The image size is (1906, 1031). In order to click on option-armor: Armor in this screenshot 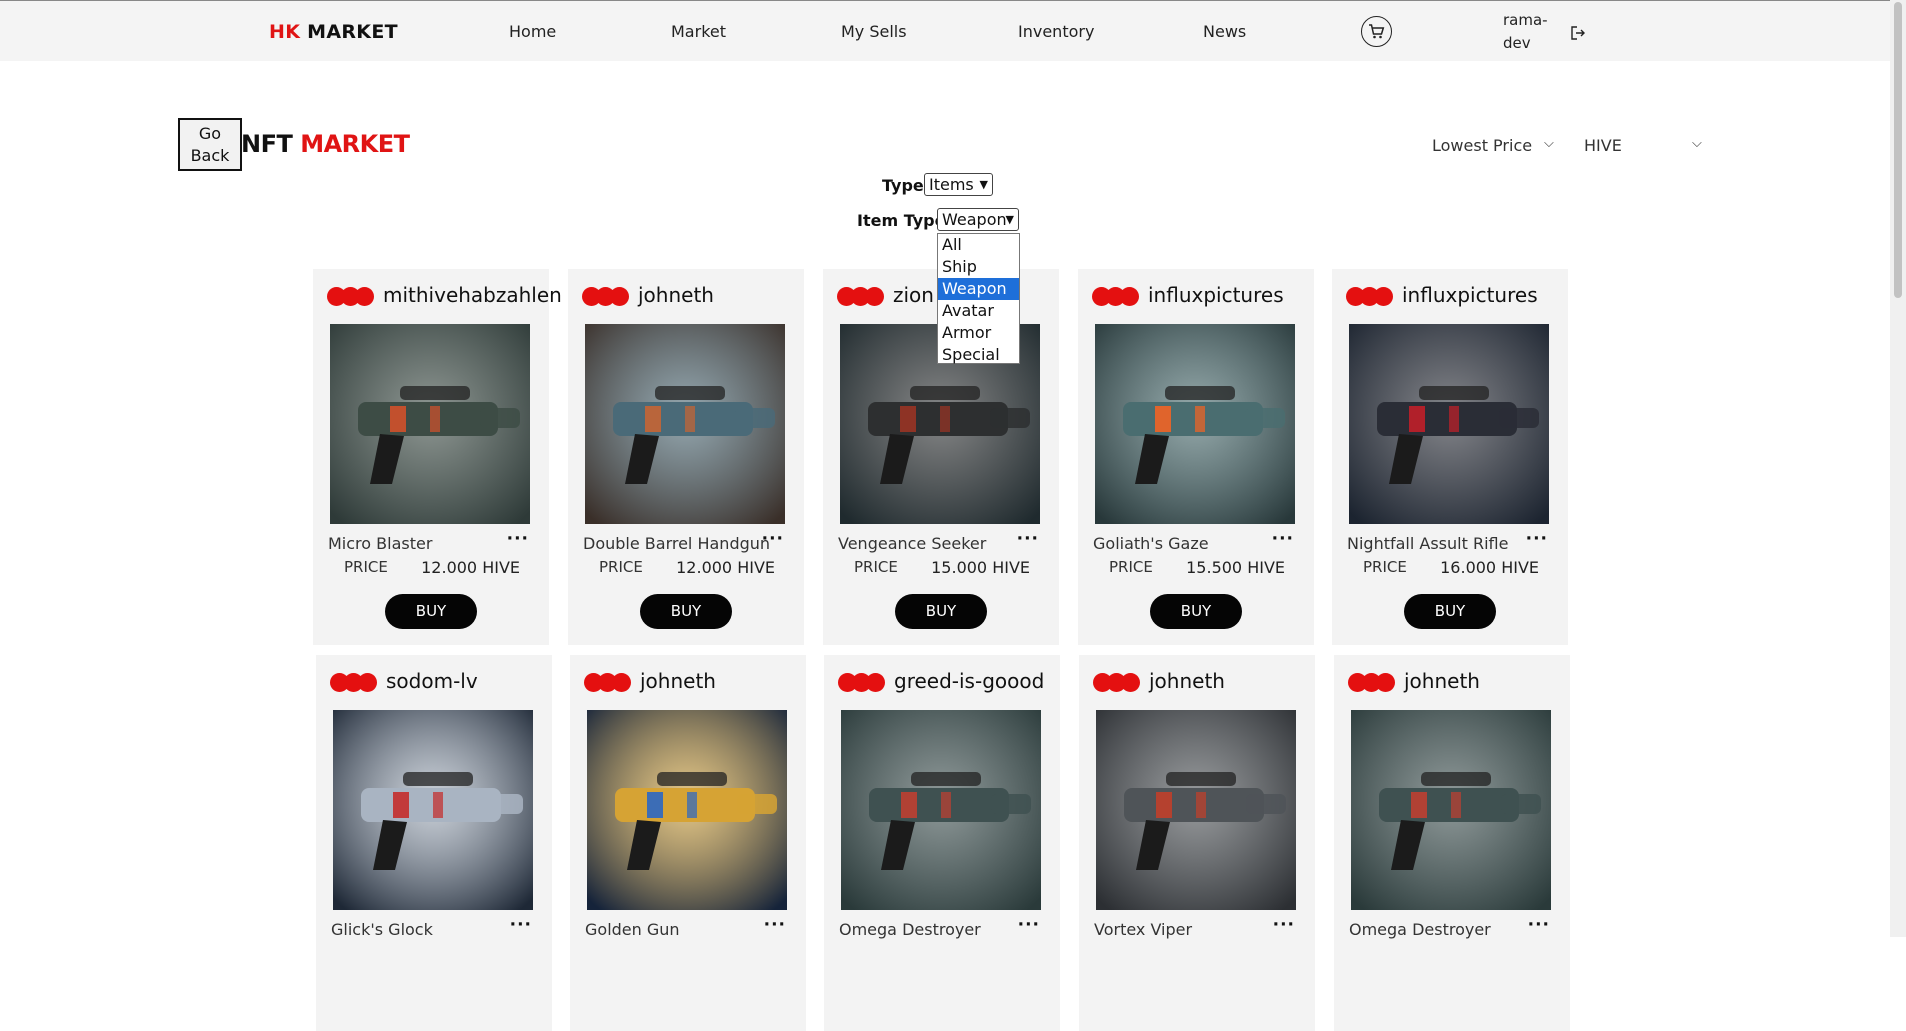, I will do `click(978, 333)`.